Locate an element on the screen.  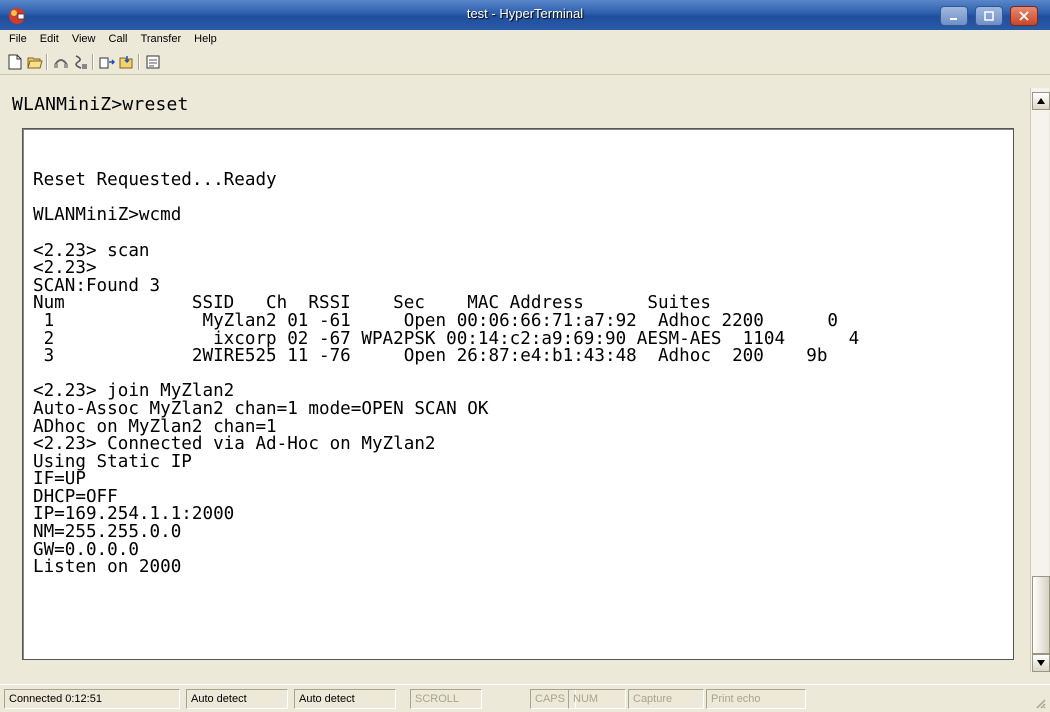
title-bar: test - HyperTerminal is located at coordinates (525, 15).